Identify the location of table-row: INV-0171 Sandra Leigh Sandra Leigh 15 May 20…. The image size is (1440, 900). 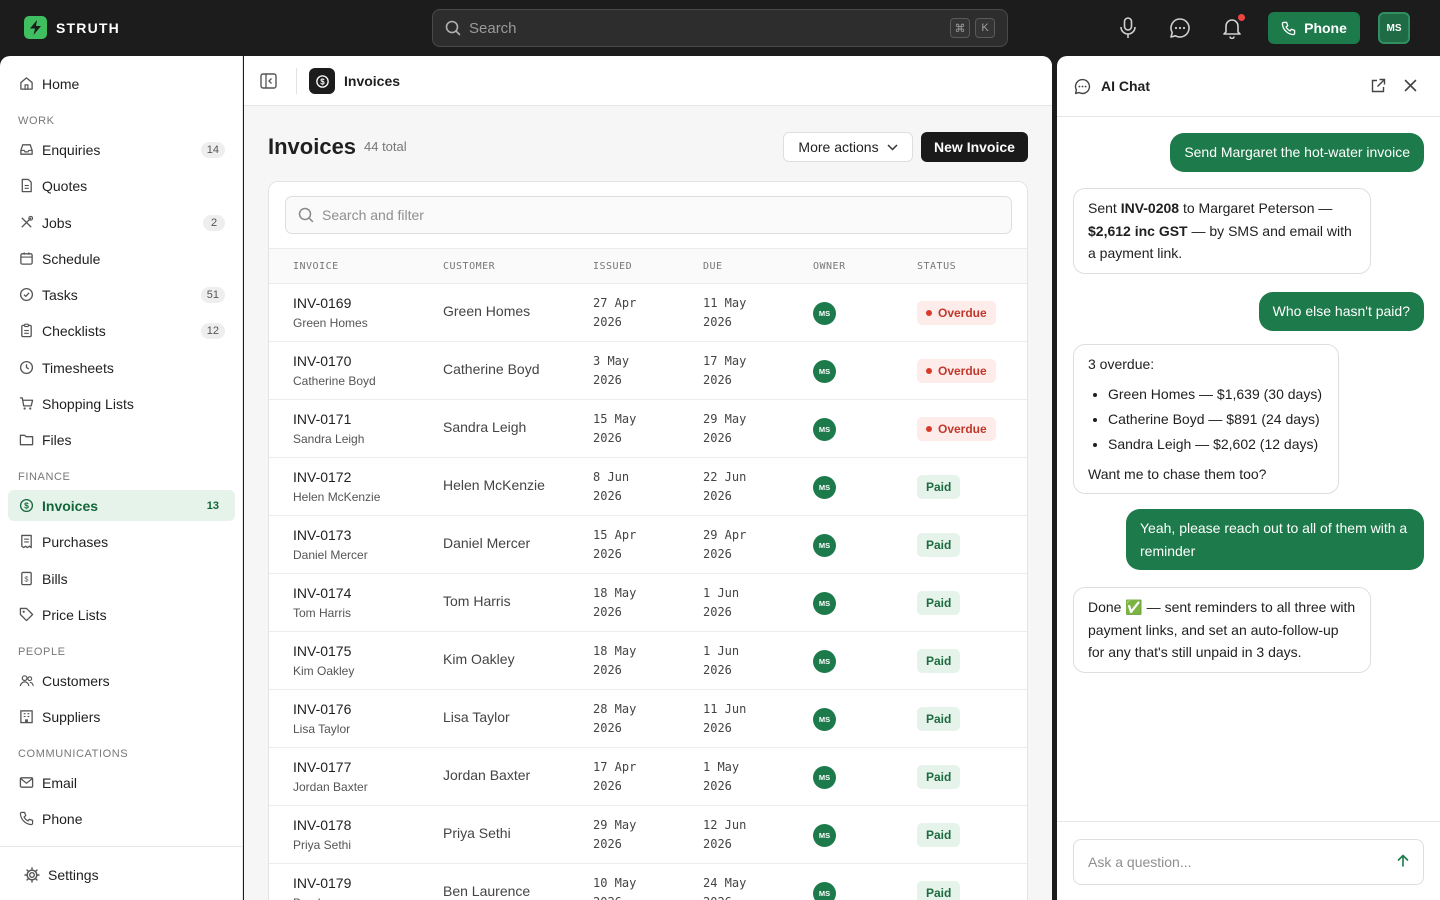
(648, 429).